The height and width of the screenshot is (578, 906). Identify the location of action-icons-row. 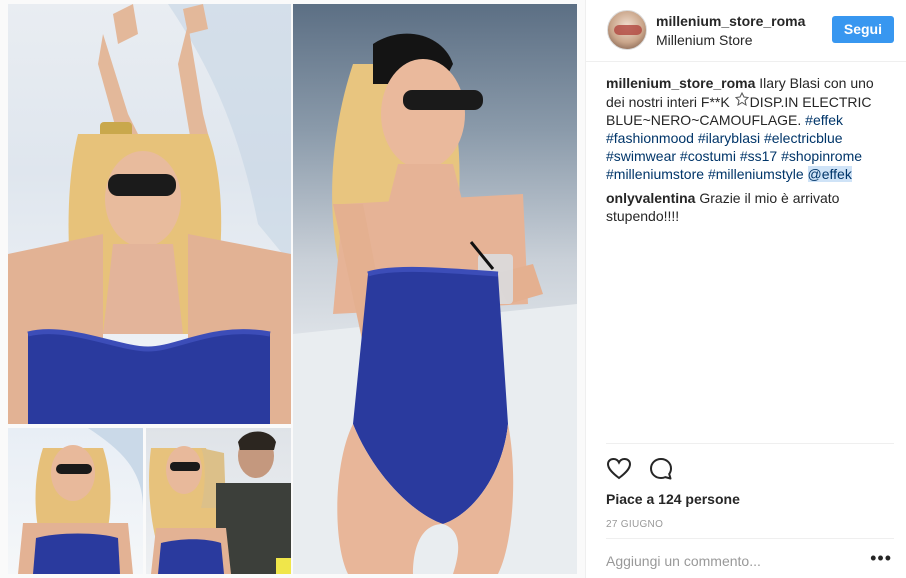
(750, 468).